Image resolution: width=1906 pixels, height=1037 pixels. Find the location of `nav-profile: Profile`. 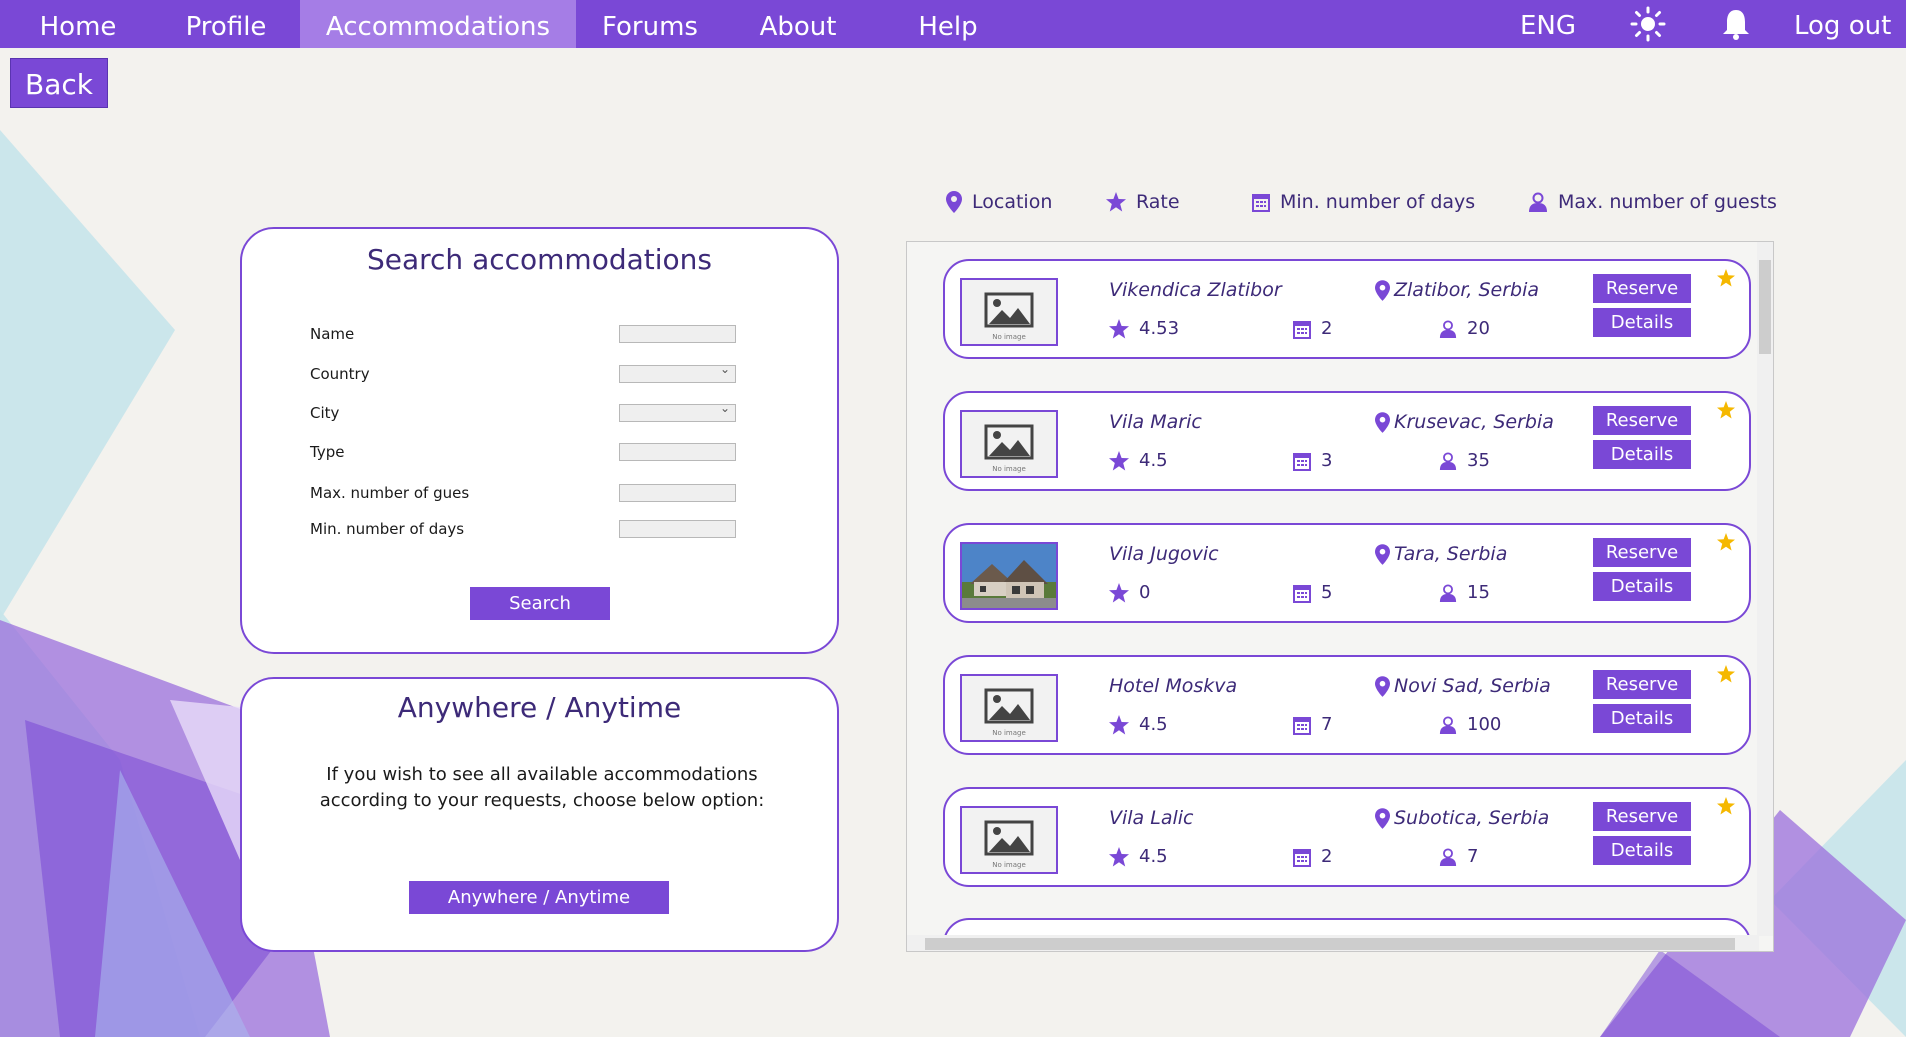

nav-profile: Profile is located at coordinates (226, 24).